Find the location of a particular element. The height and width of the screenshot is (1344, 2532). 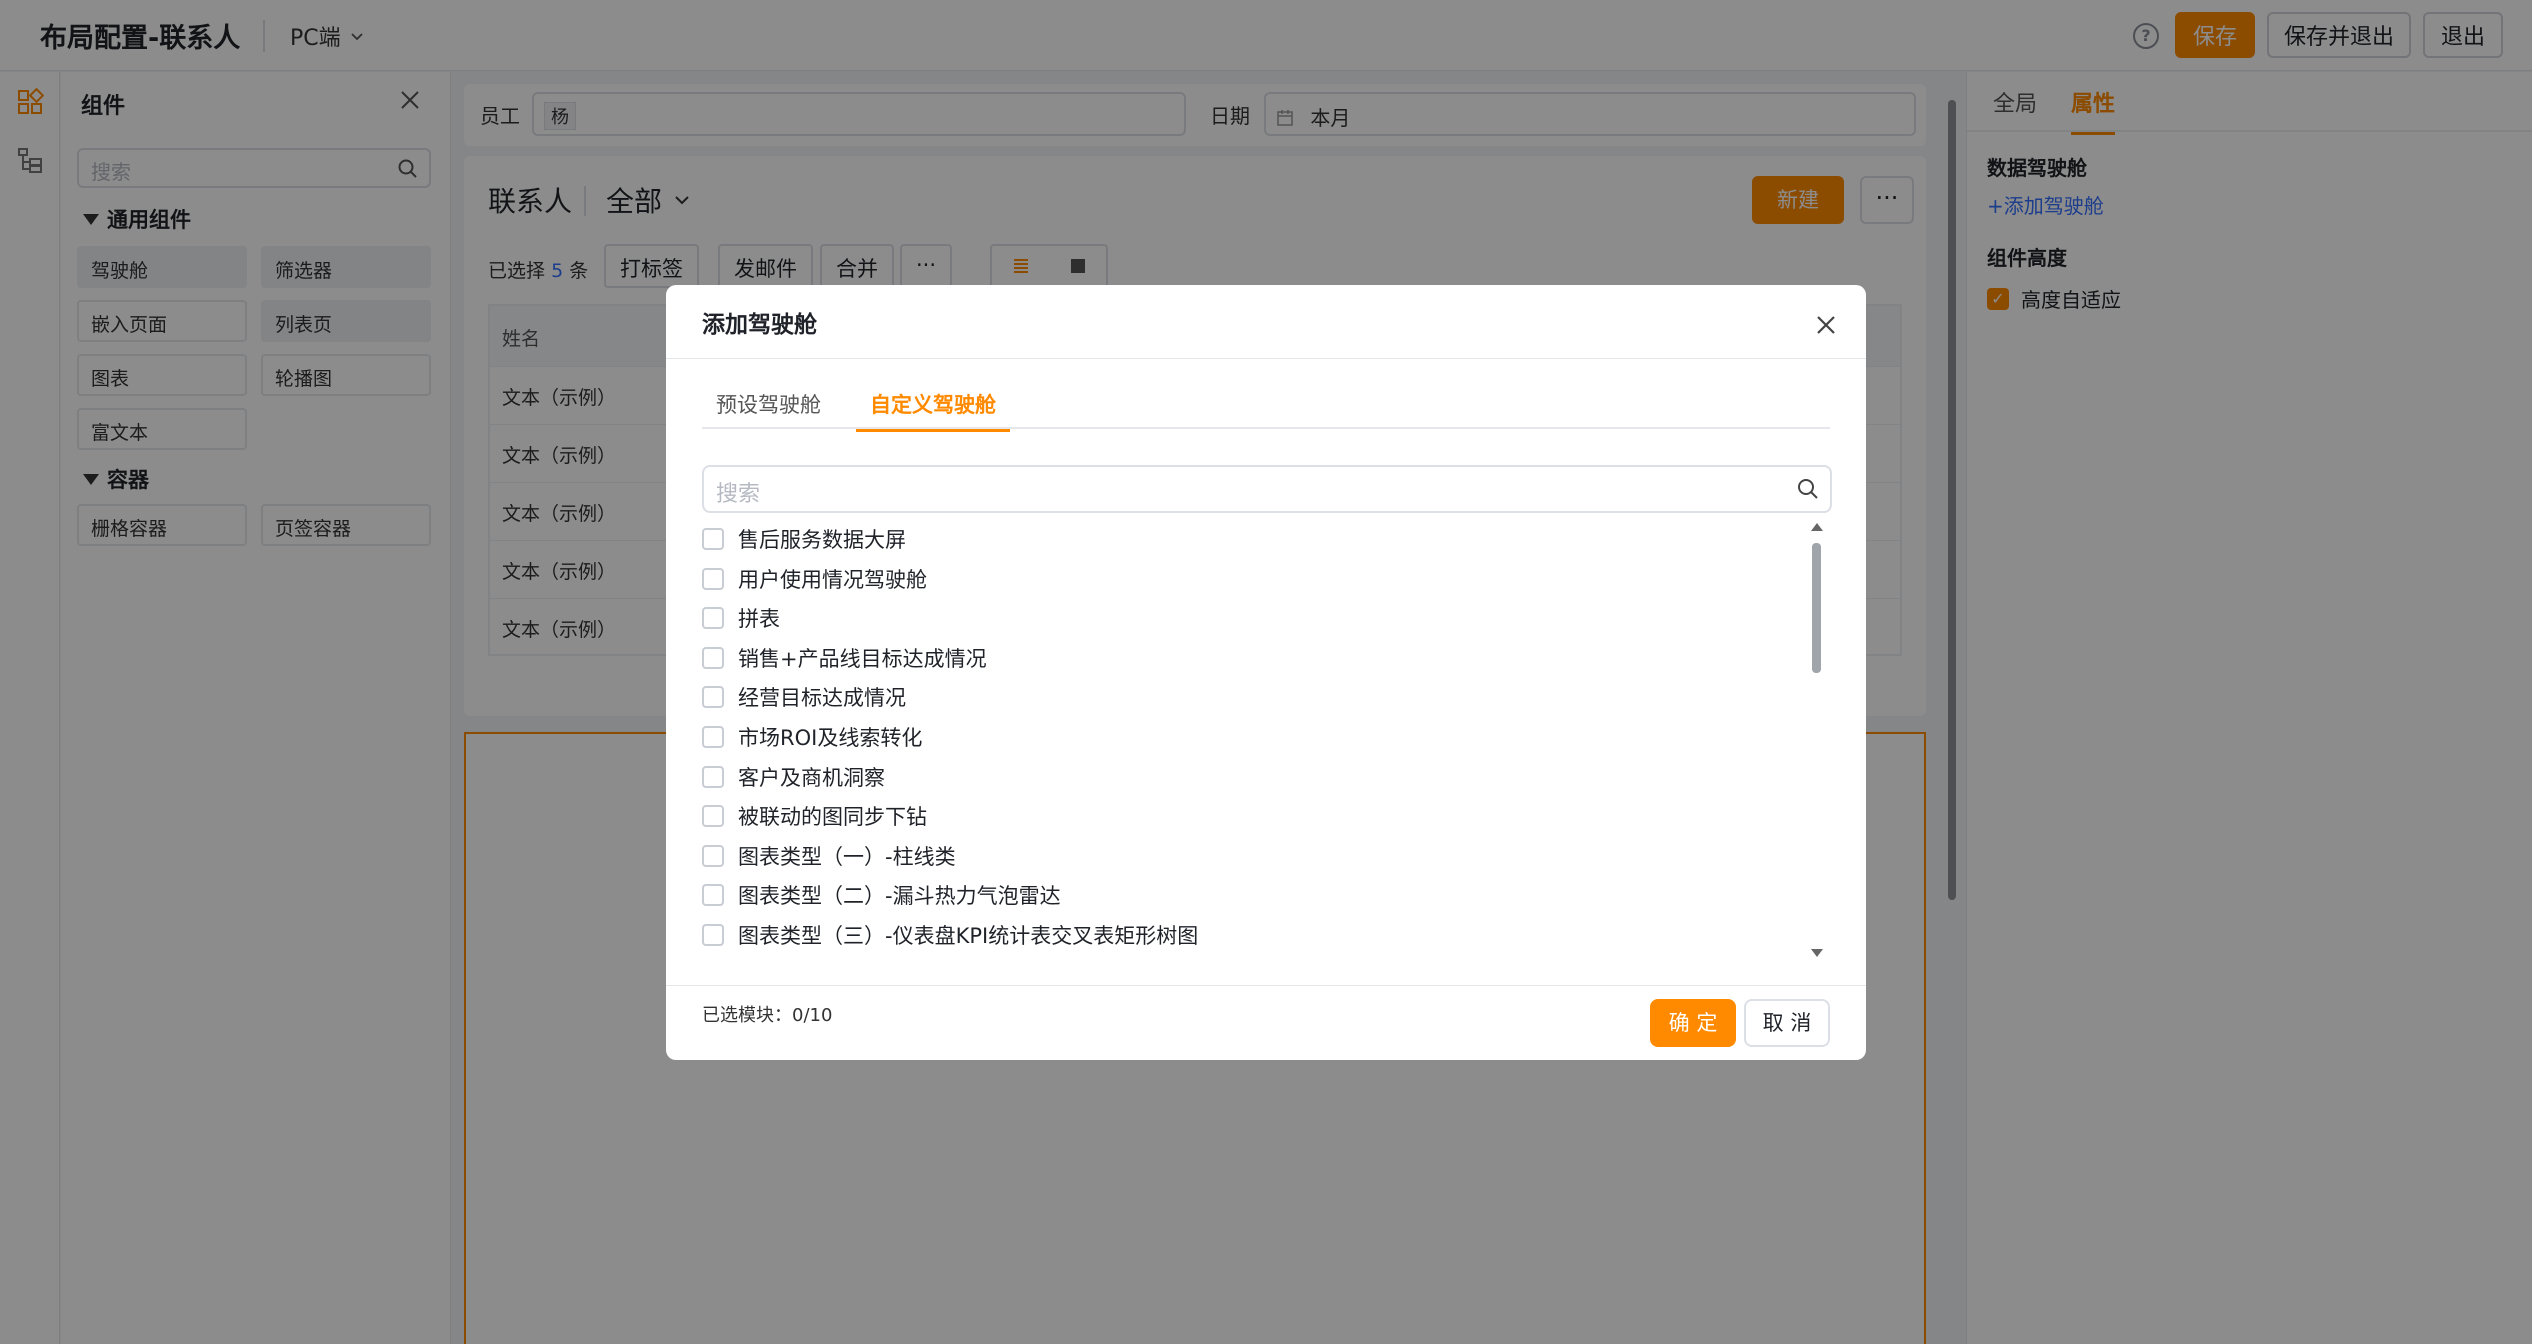

dialog-search-input: 搜索 is located at coordinates (1267, 489).